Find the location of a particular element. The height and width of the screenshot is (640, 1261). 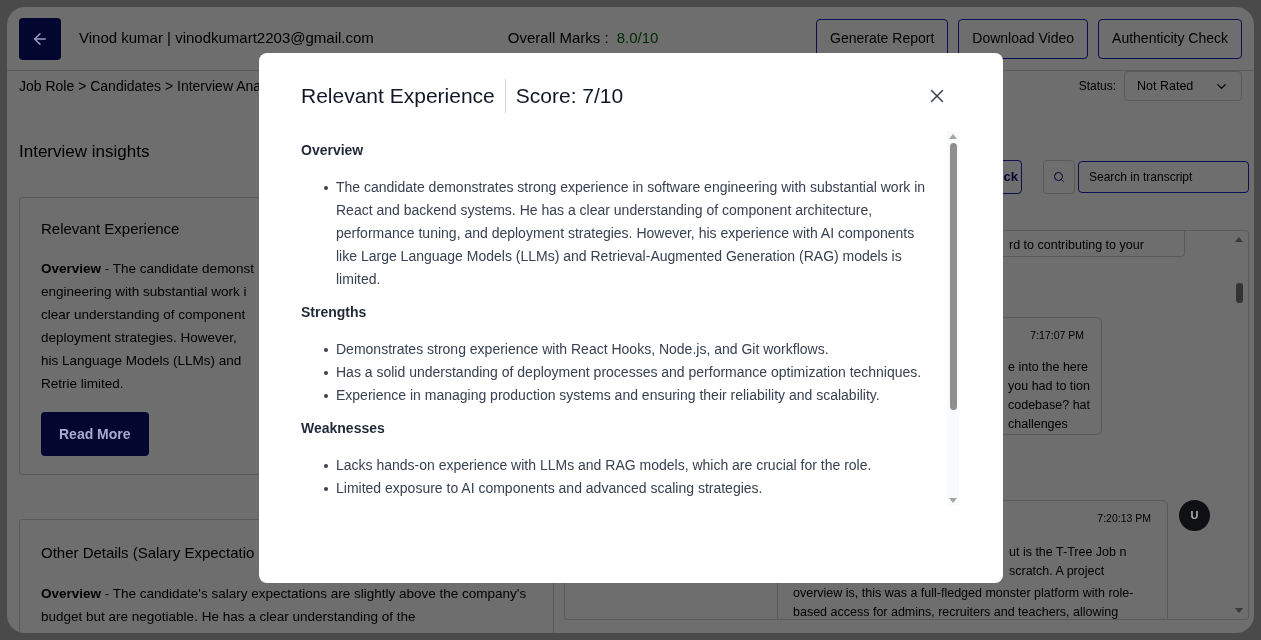

status-label: Status: is located at coordinates (1097, 86).